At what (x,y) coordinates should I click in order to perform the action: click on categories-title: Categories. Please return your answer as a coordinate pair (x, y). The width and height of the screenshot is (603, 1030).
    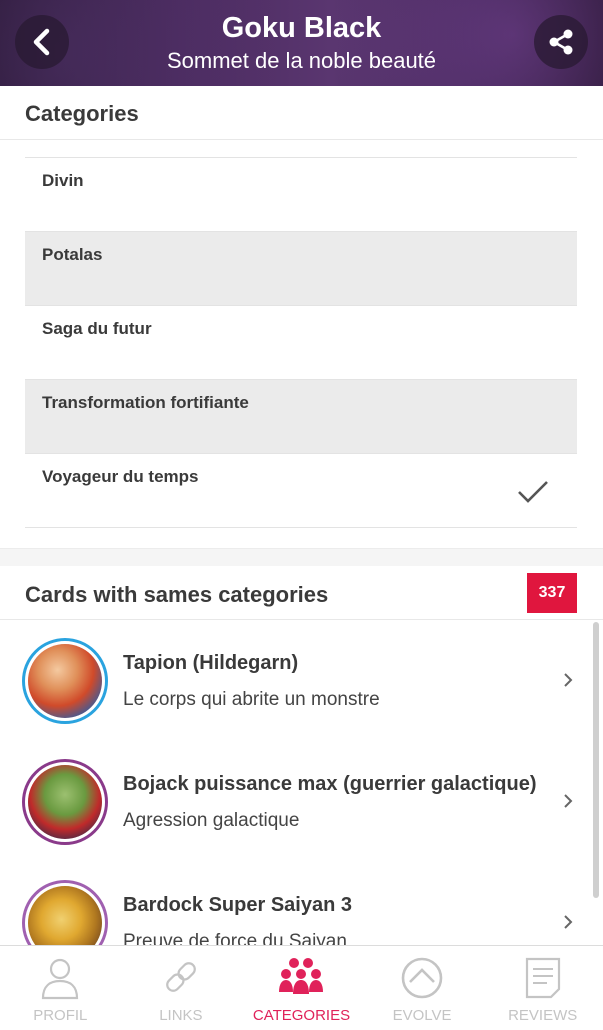
    Looking at the image, I should click on (82, 113).